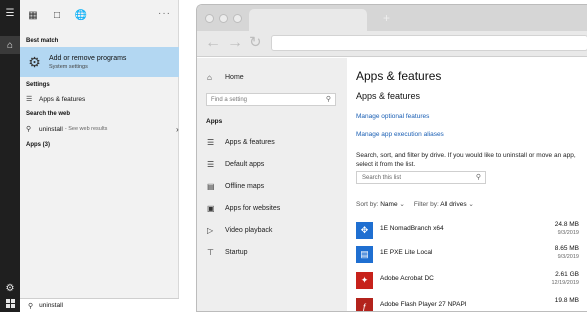  What do you see at coordinates (223, 18) in the screenshot?
I see `minimize-window-button` at bounding box center [223, 18].